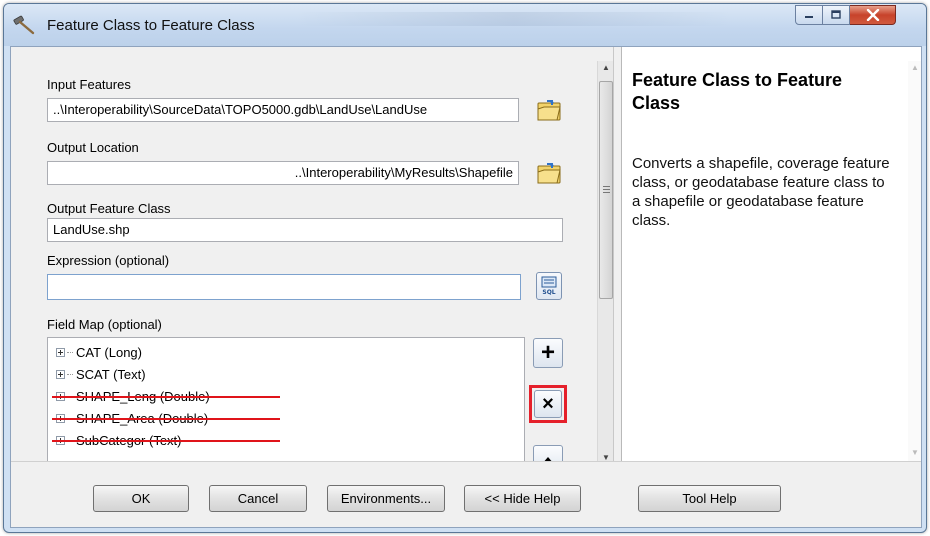 This screenshot has height=536, width=930. I want to click on expression-label: Expression (optional), so click(108, 260).